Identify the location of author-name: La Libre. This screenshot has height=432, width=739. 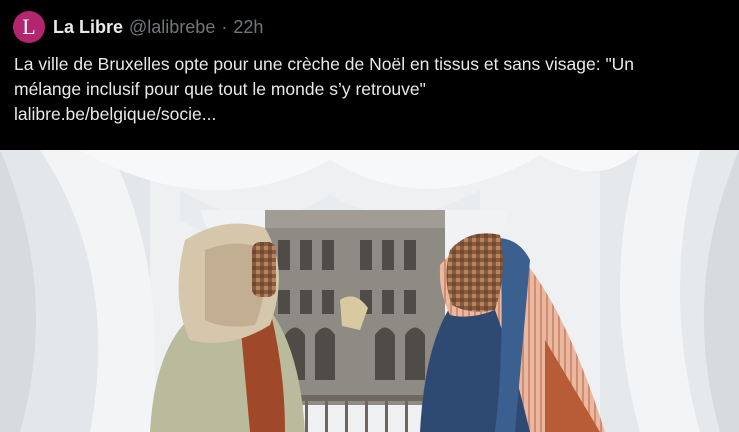
(88, 27).